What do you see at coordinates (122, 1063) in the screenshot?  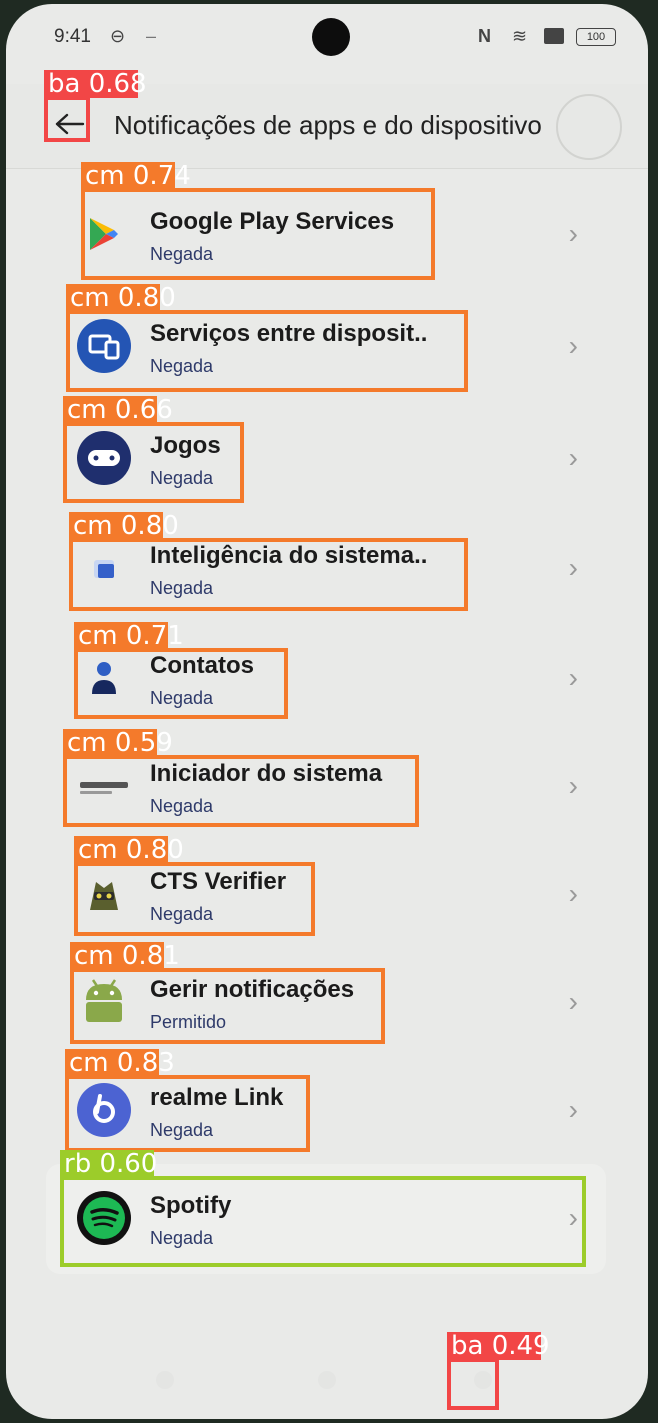 I see `detection-label: cm 0.83` at bounding box center [122, 1063].